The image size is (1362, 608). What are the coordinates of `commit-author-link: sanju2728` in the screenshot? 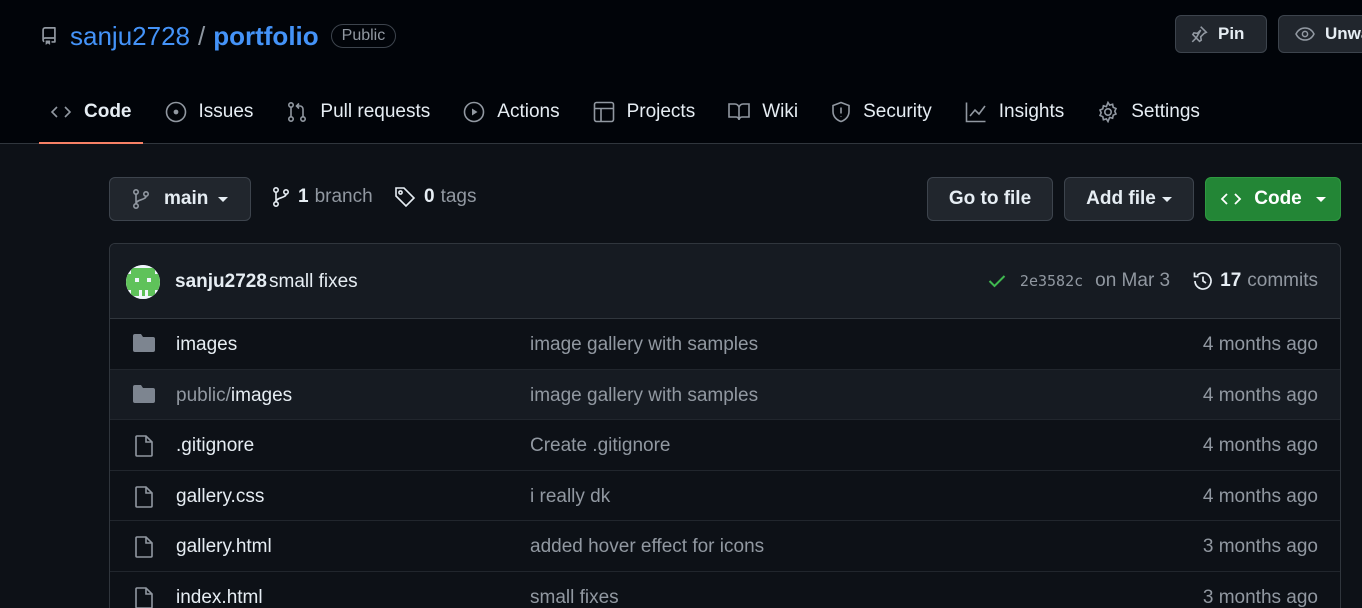 It's located at (221, 282).